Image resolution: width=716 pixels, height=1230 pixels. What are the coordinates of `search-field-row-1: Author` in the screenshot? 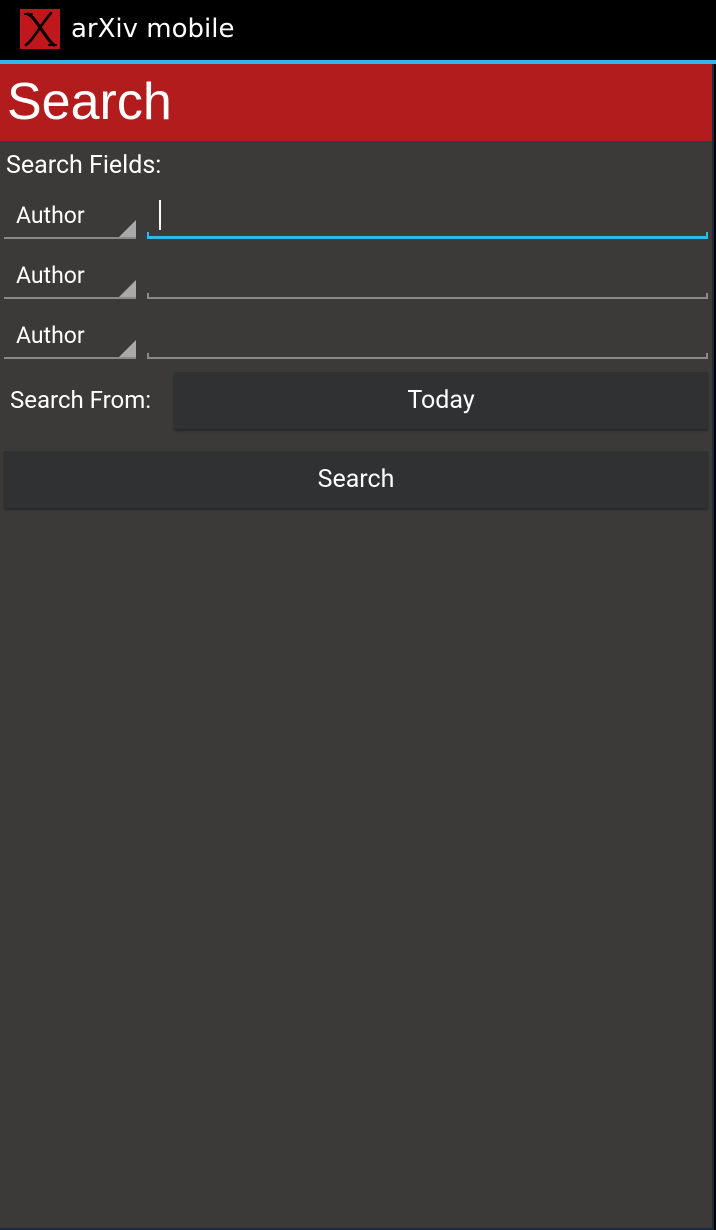 It's located at (356, 216).